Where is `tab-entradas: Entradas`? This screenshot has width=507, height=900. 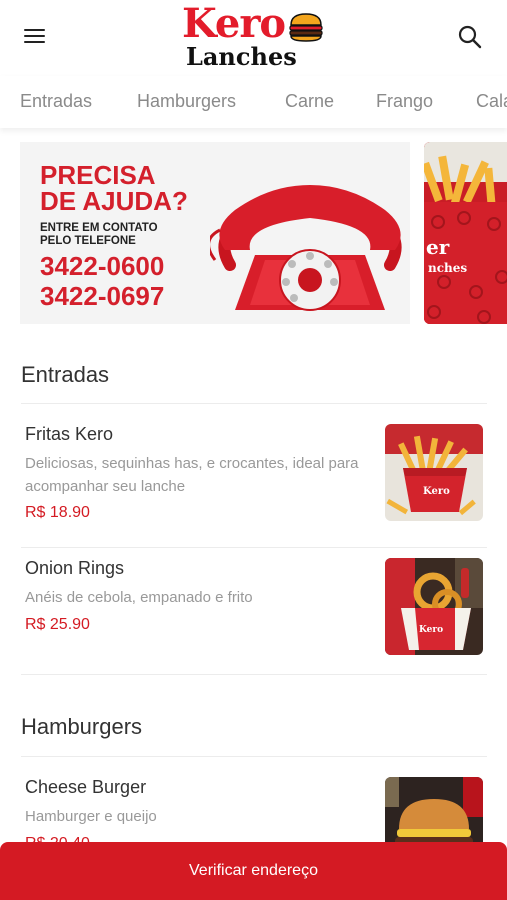 tab-entradas: Entradas is located at coordinates (56, 101).